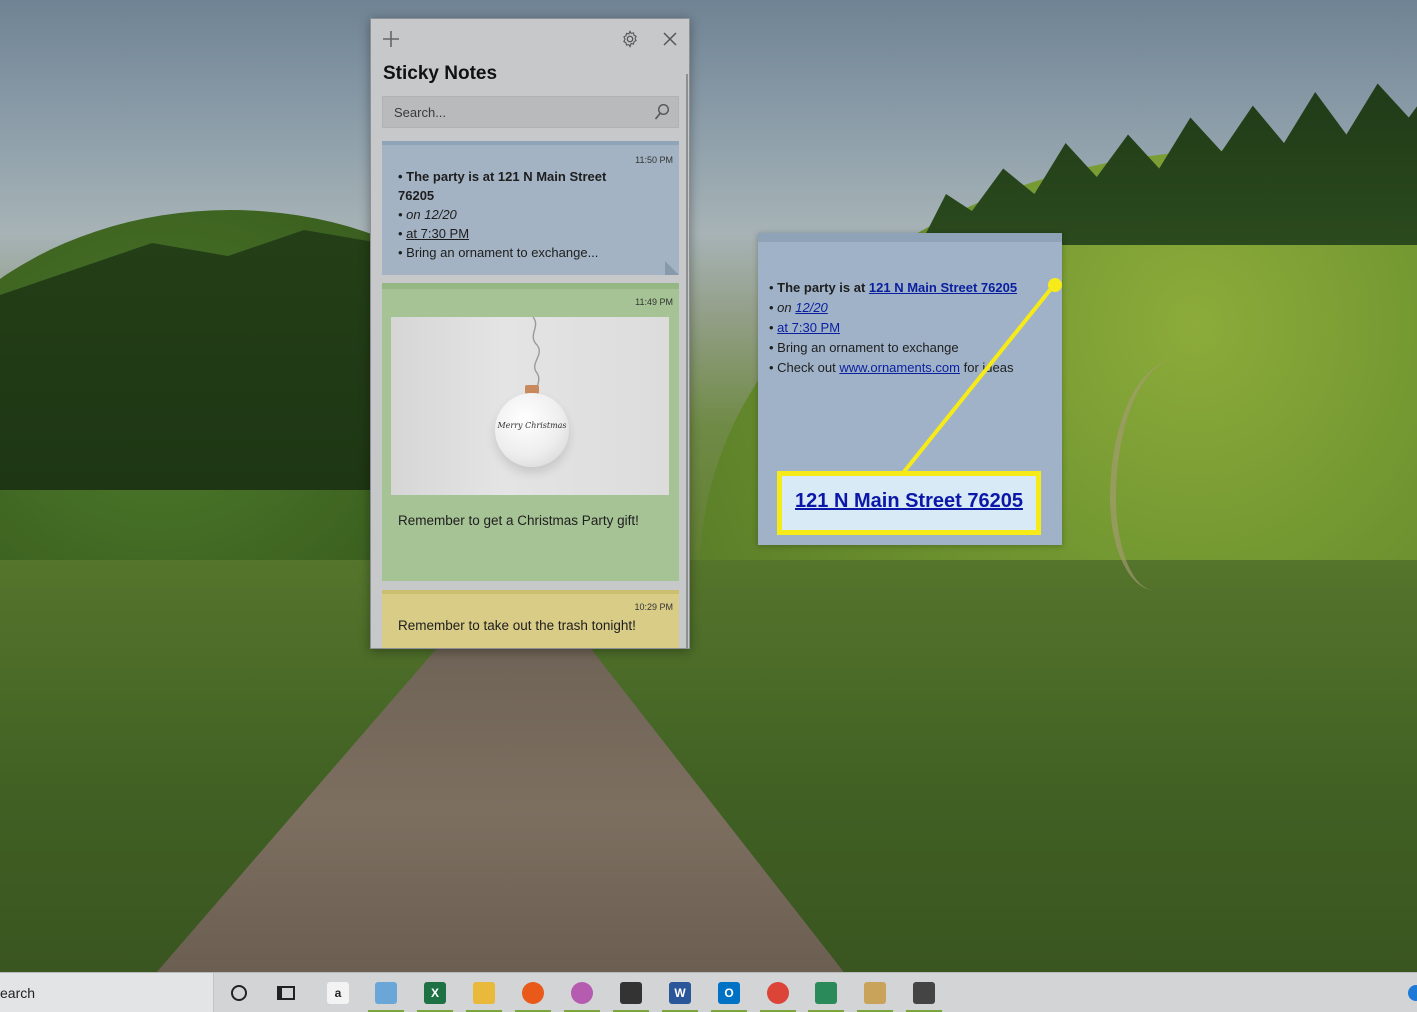  I want to click on gear-icon, so click(630, 39).